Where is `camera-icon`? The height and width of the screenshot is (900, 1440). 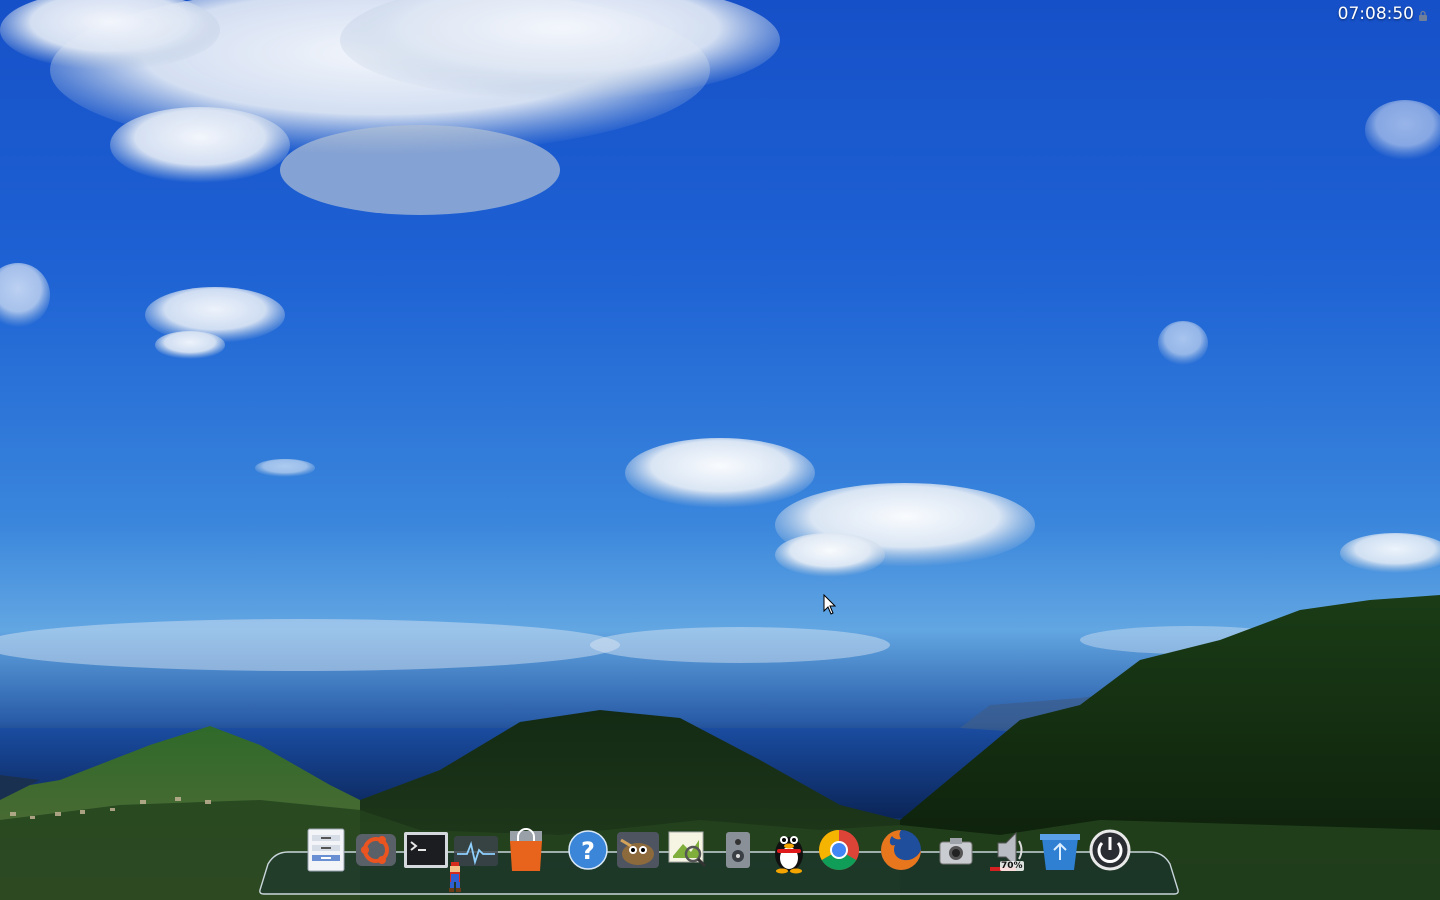
camera-icon is located at coordinates (956, 851).